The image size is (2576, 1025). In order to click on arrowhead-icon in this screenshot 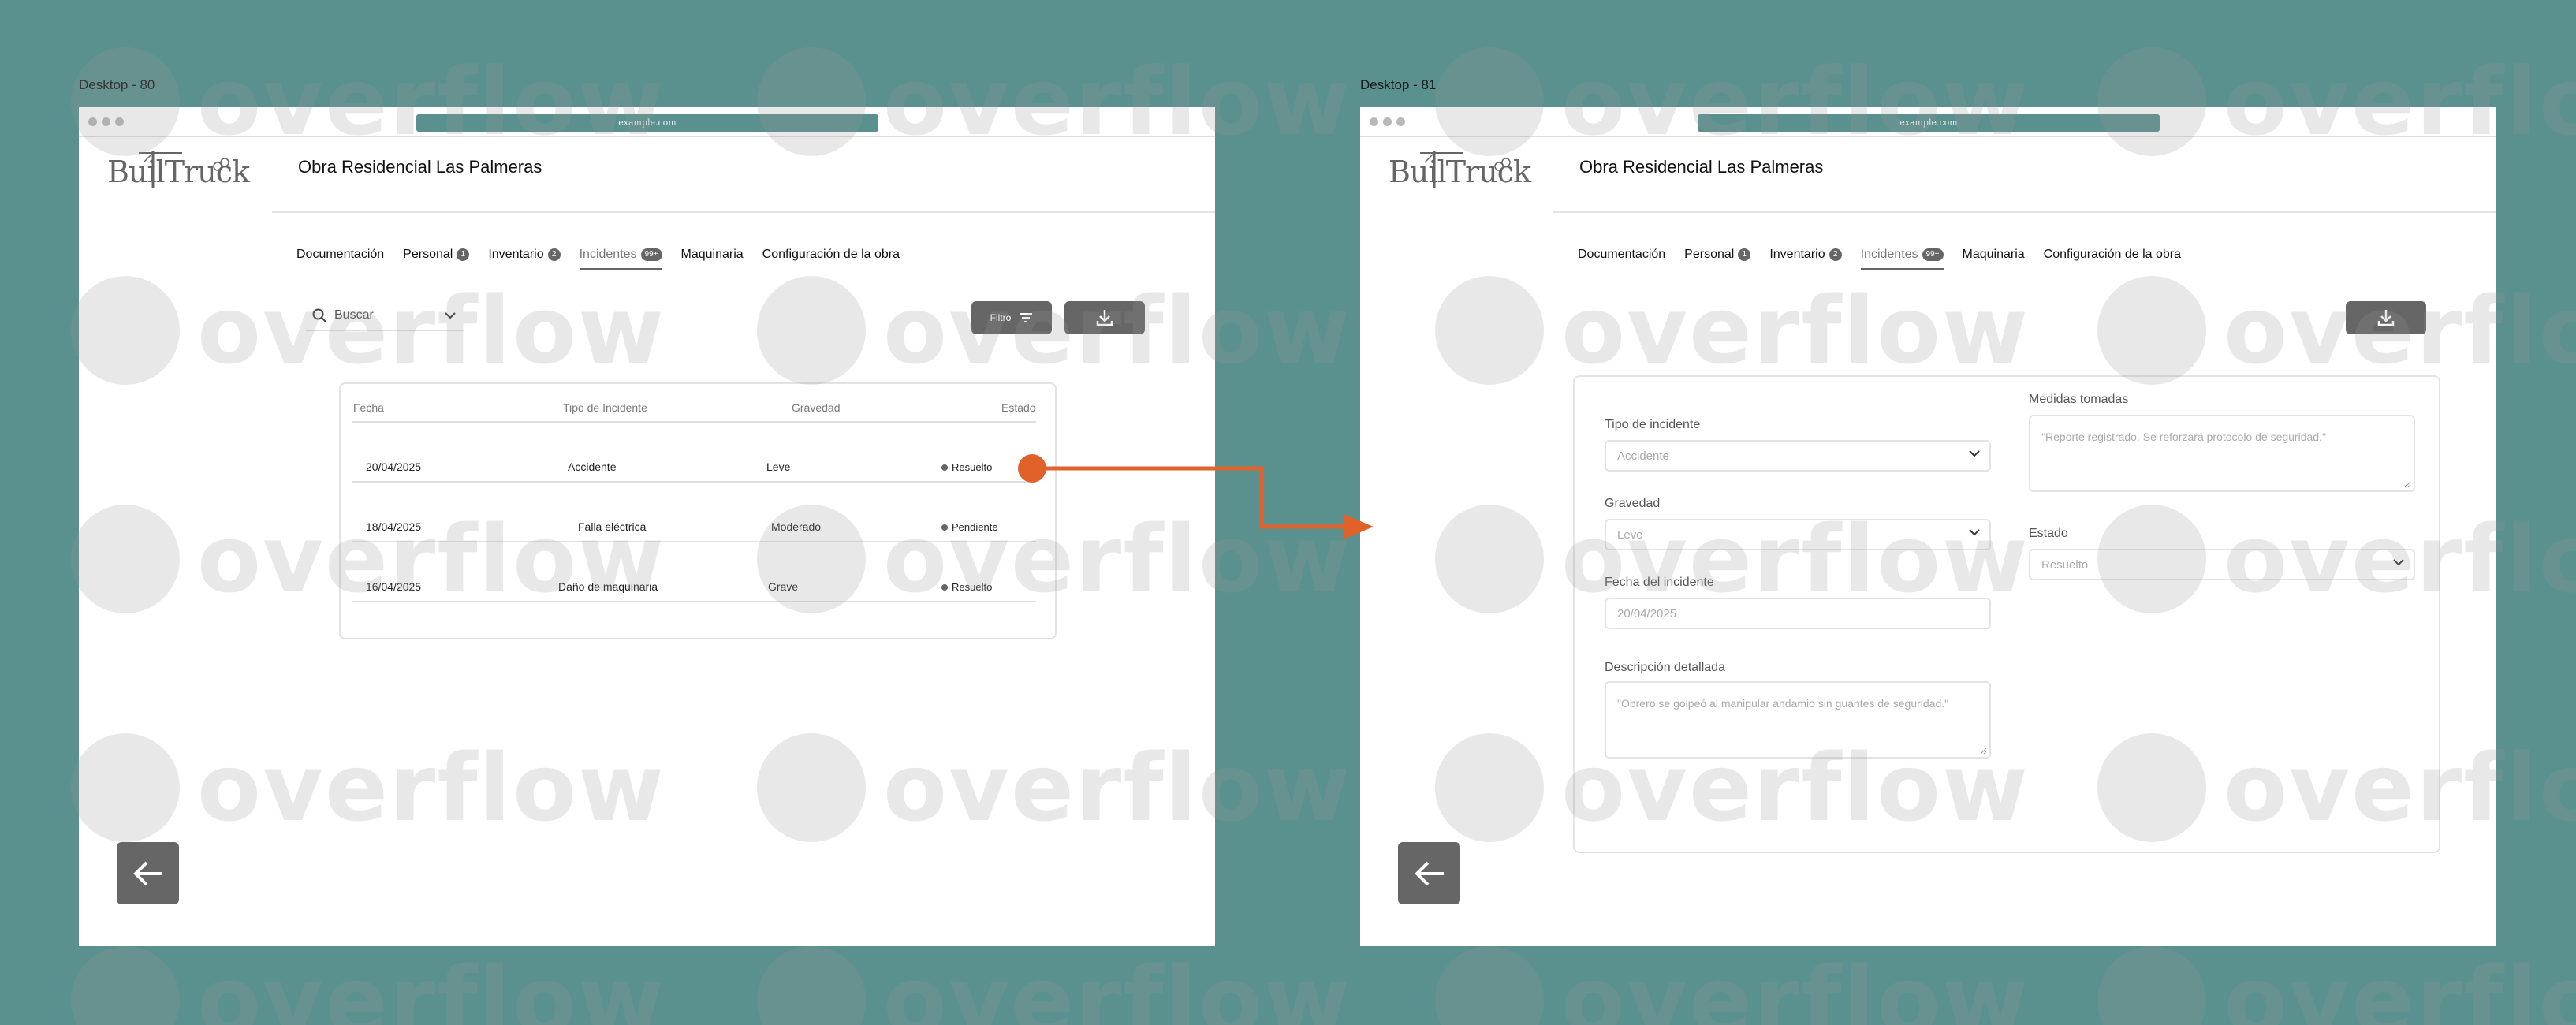, I will do `click(1359, 526)`.